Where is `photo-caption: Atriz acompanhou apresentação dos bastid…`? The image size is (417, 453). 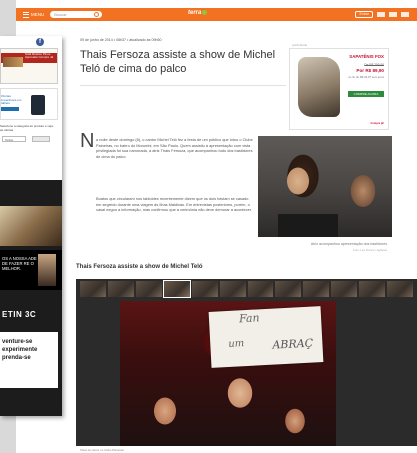 photo-caption: Atriz acompanhou apresentação dos bastid… is located at coordinates (348, 244).